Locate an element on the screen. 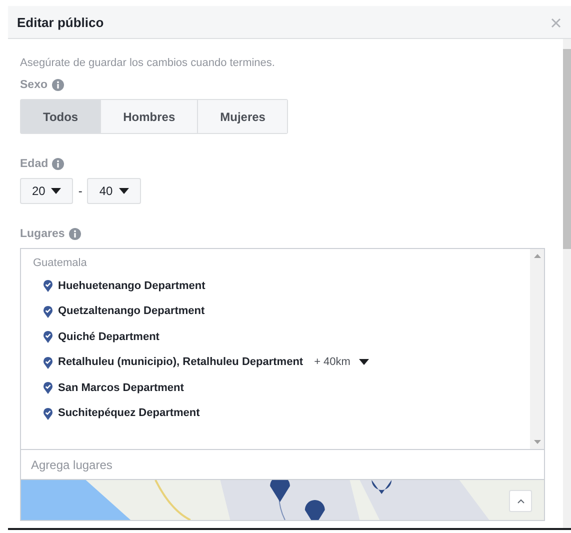  location-name: Quiché Department is located at coordinates (109, 336).